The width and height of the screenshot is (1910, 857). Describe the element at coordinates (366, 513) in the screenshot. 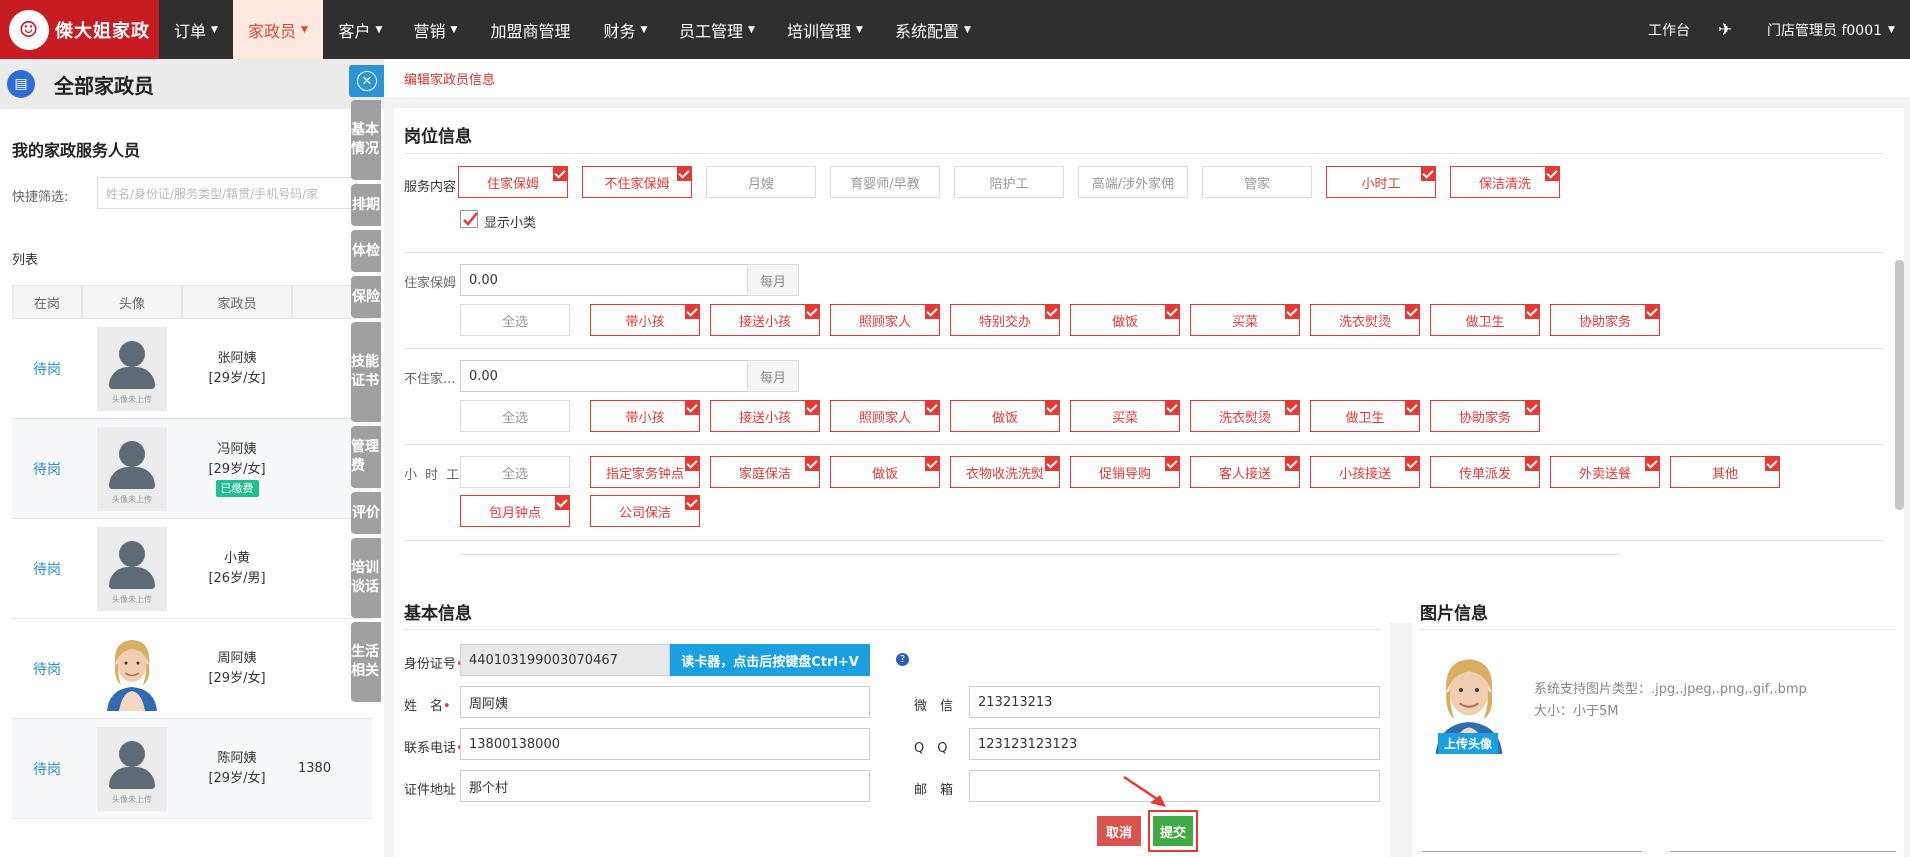

I see `tab-reviews: 评价` at that location.